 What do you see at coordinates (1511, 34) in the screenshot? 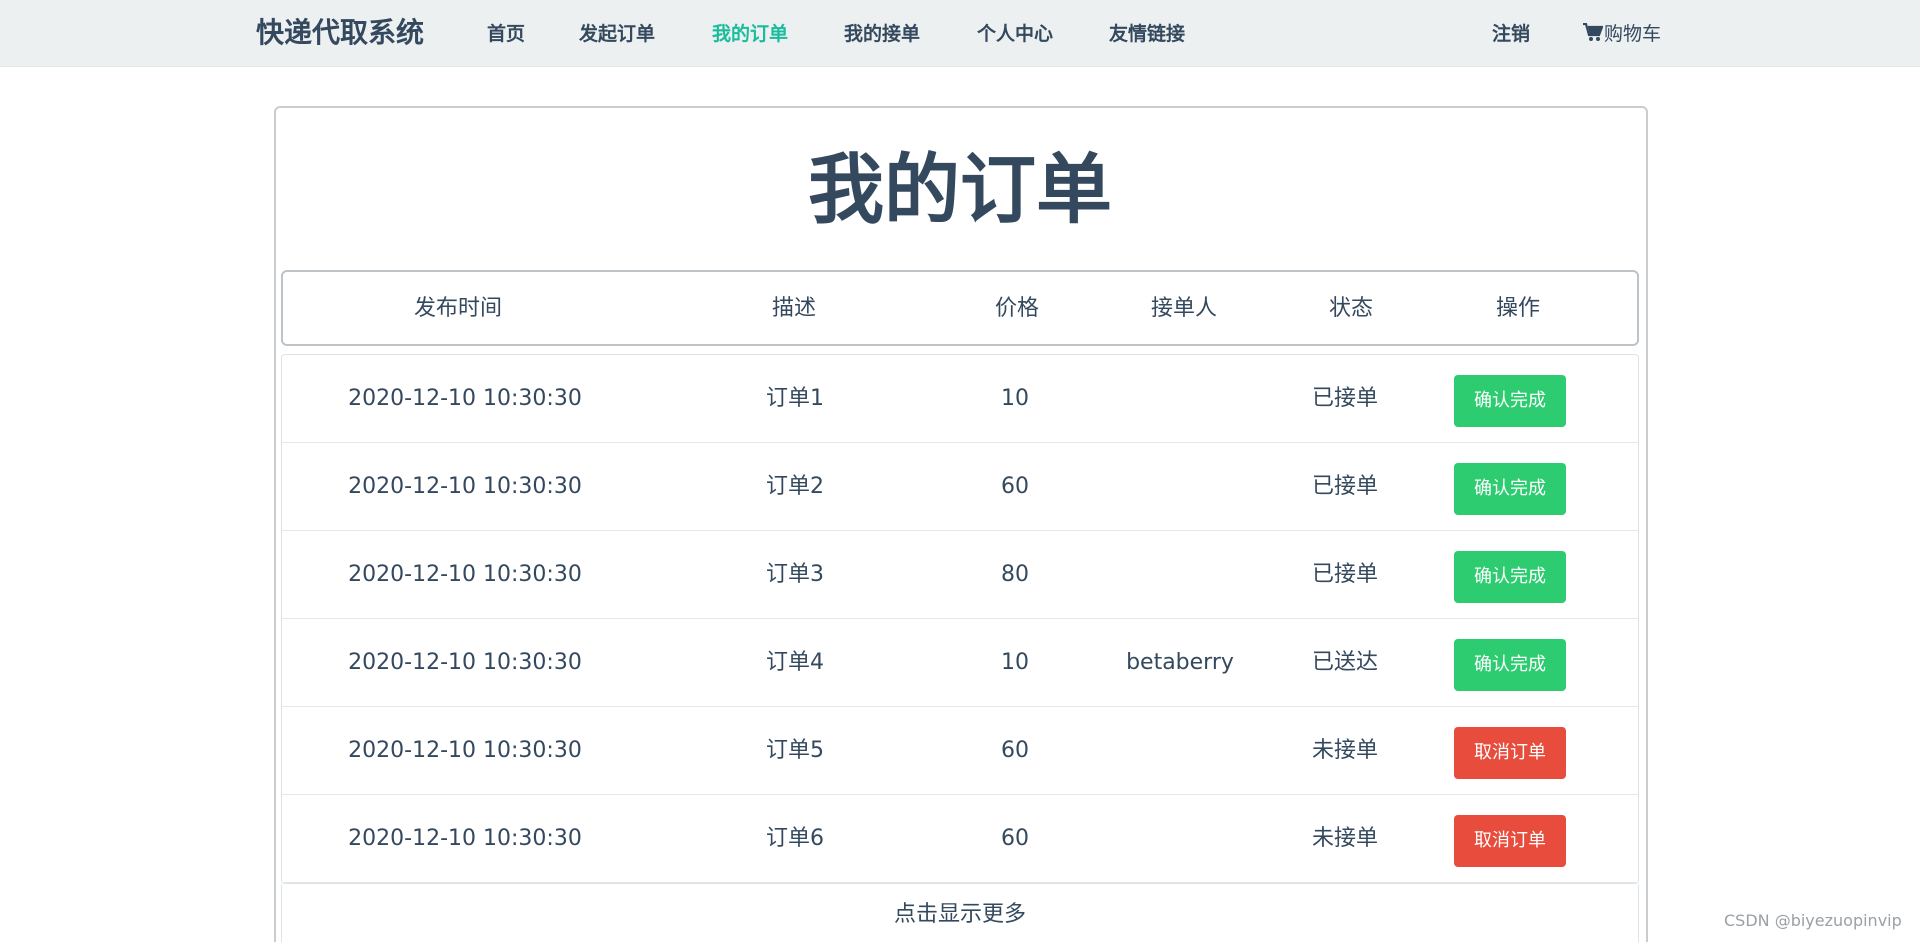
I see `logout-link: 注销` at bounding box center [1511, 34].